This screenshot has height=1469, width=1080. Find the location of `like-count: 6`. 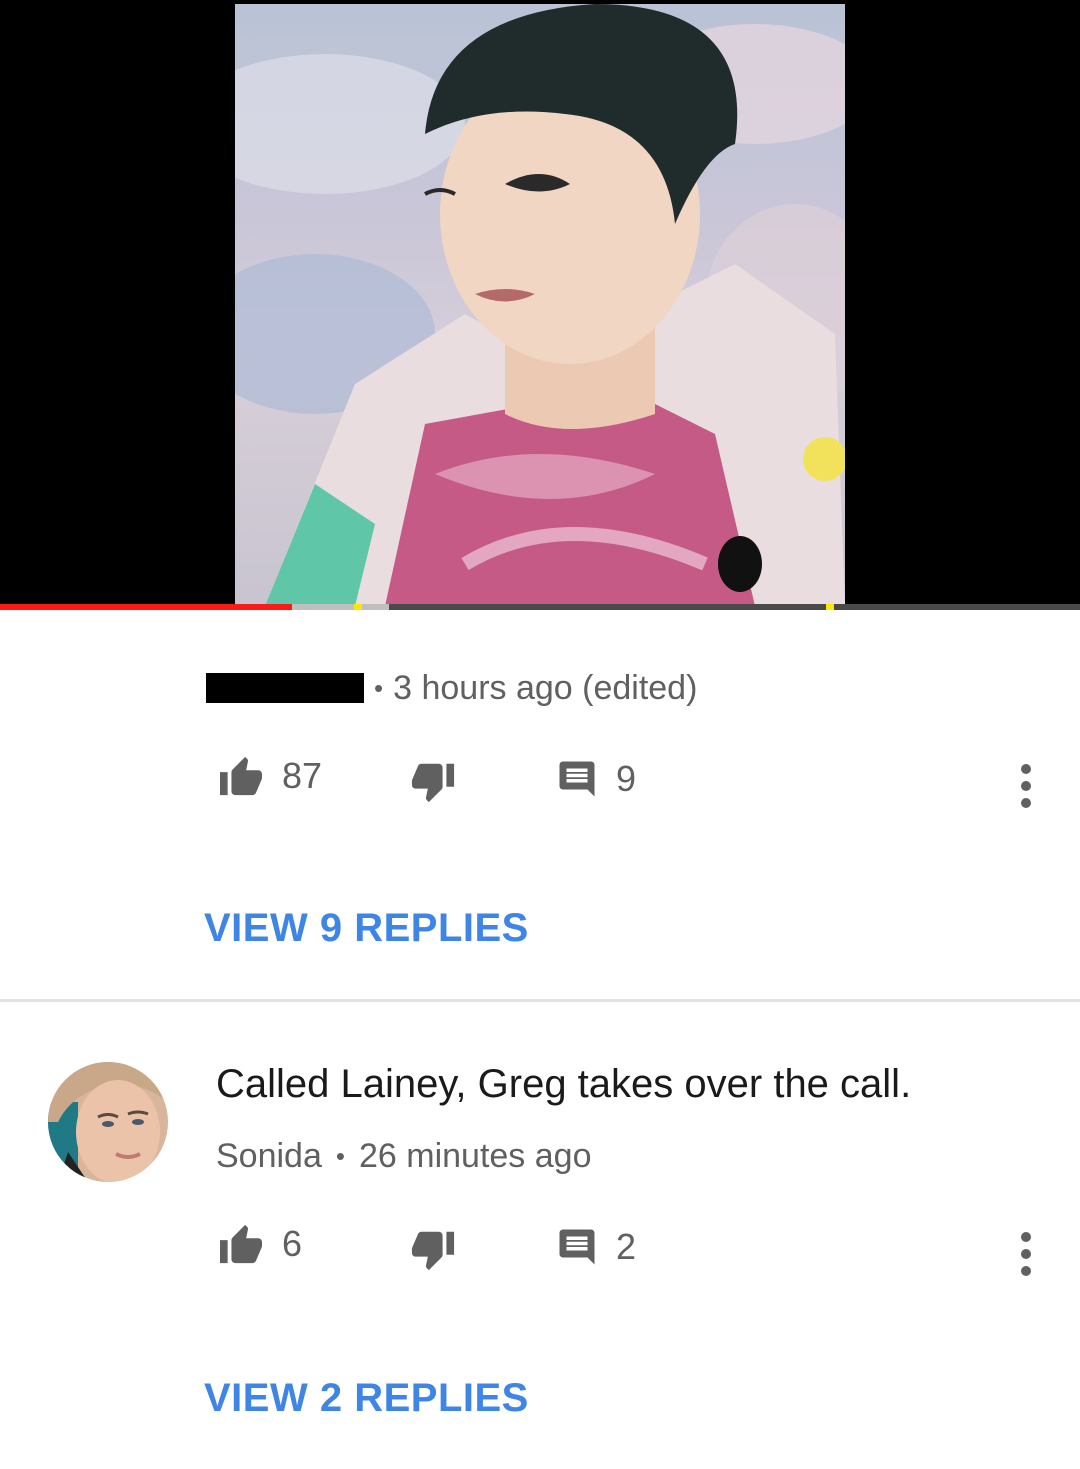

like-count: 6 is located at coordinates (292, 1243).